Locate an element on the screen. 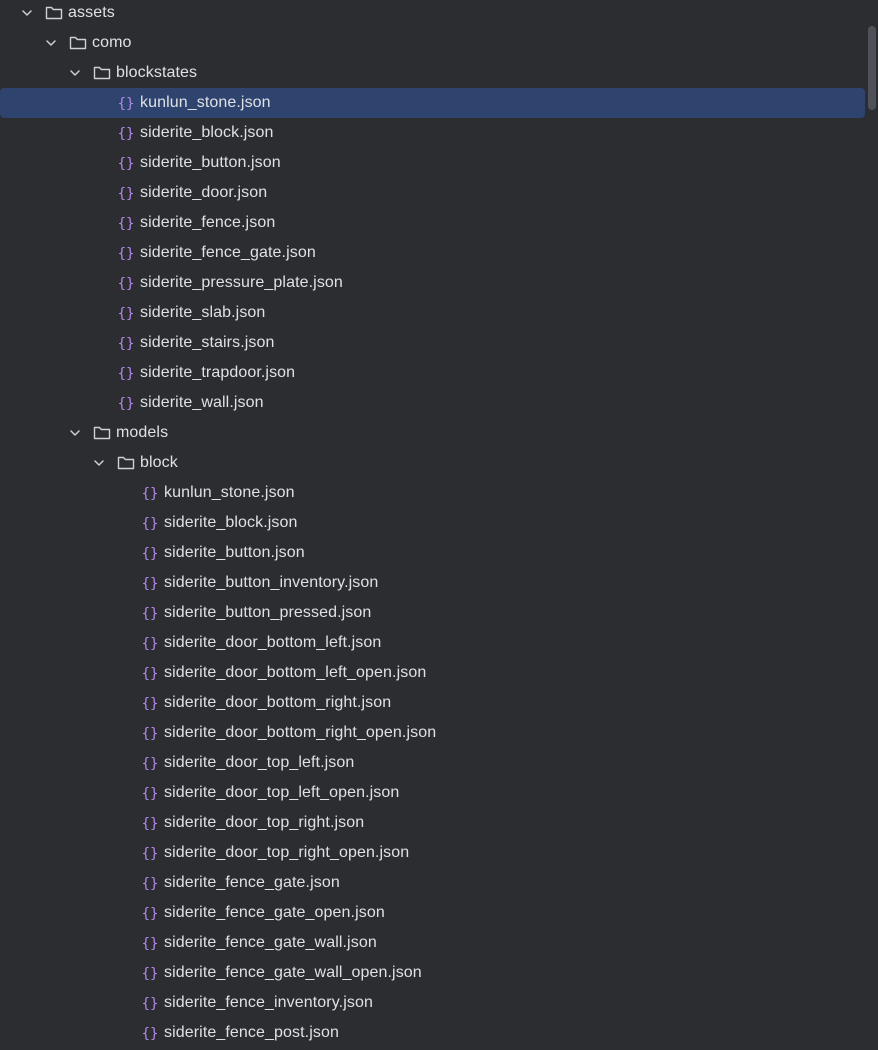  tree-file-row: {} siderite_trapdoor.json is located at coordinates (433, 373).